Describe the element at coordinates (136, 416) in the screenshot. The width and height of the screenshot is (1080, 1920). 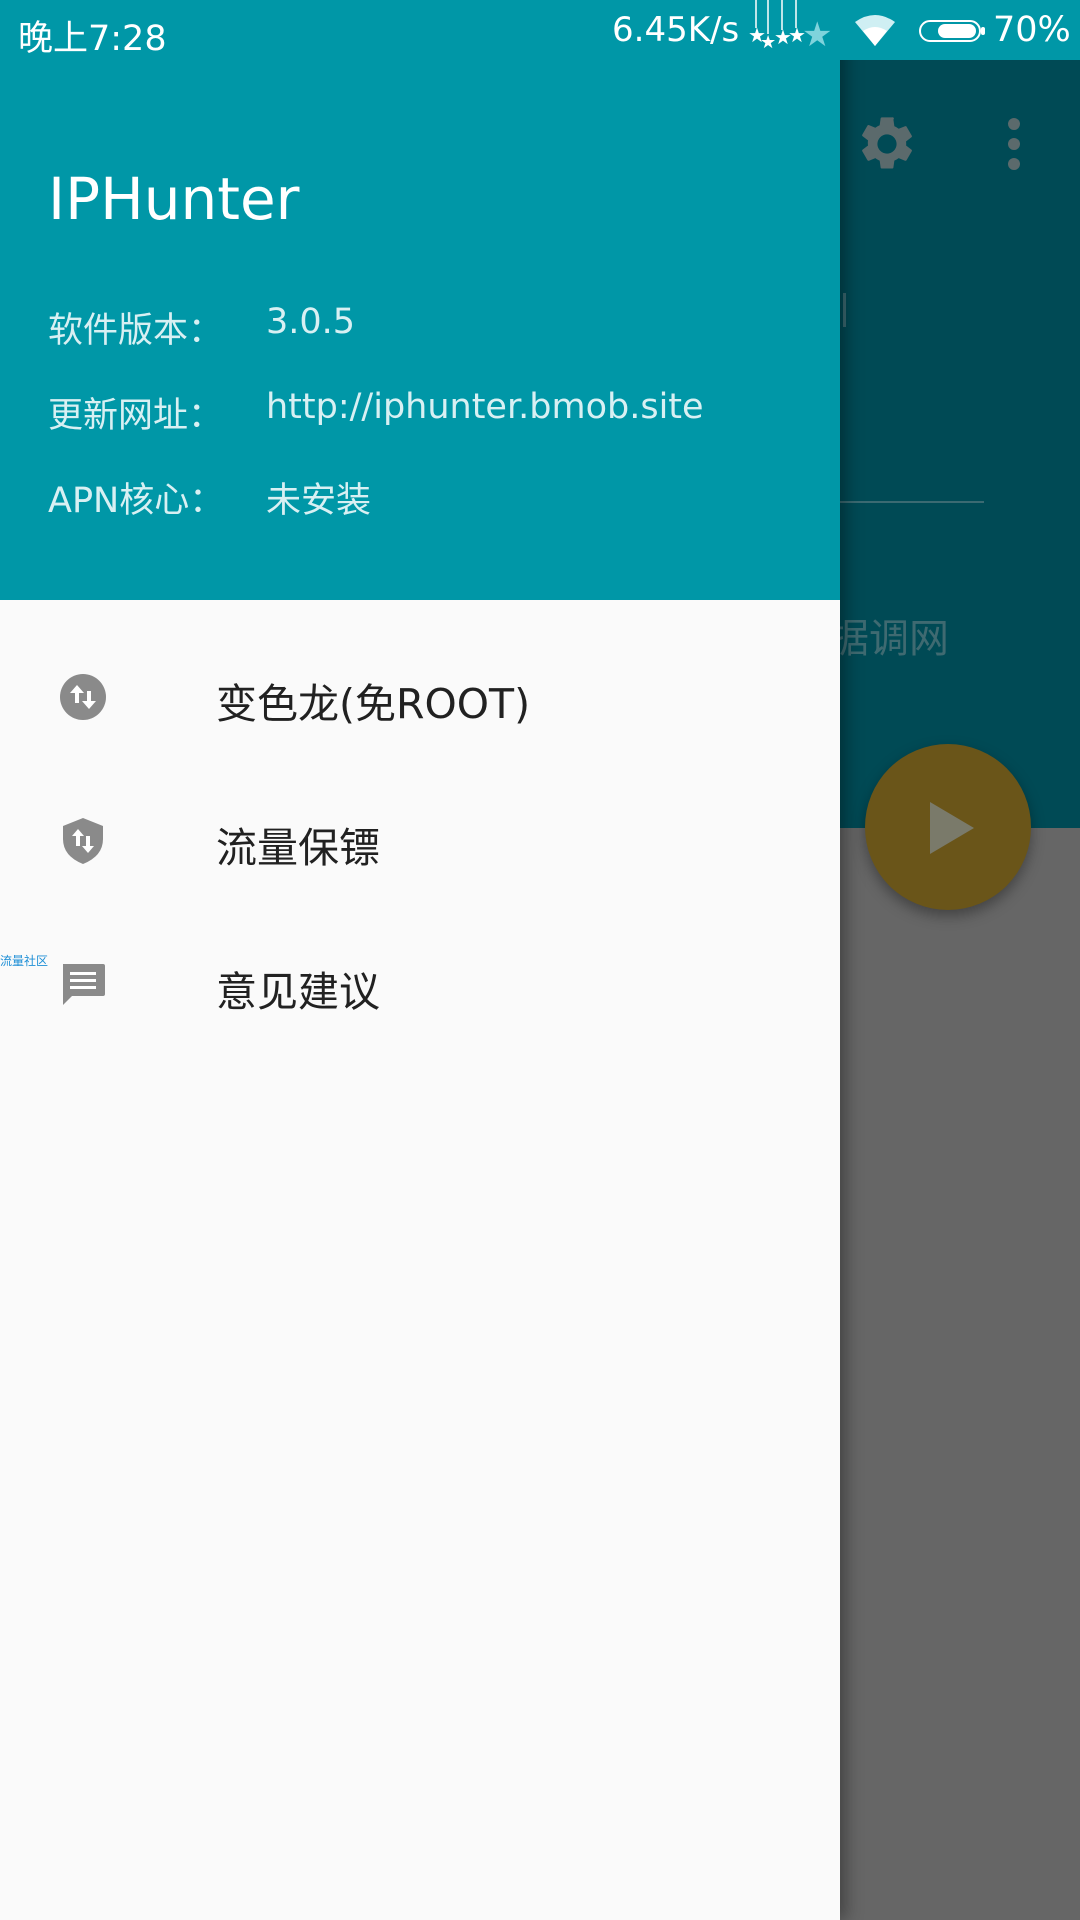
I see `update-url-label: 更新网址：` at that location.